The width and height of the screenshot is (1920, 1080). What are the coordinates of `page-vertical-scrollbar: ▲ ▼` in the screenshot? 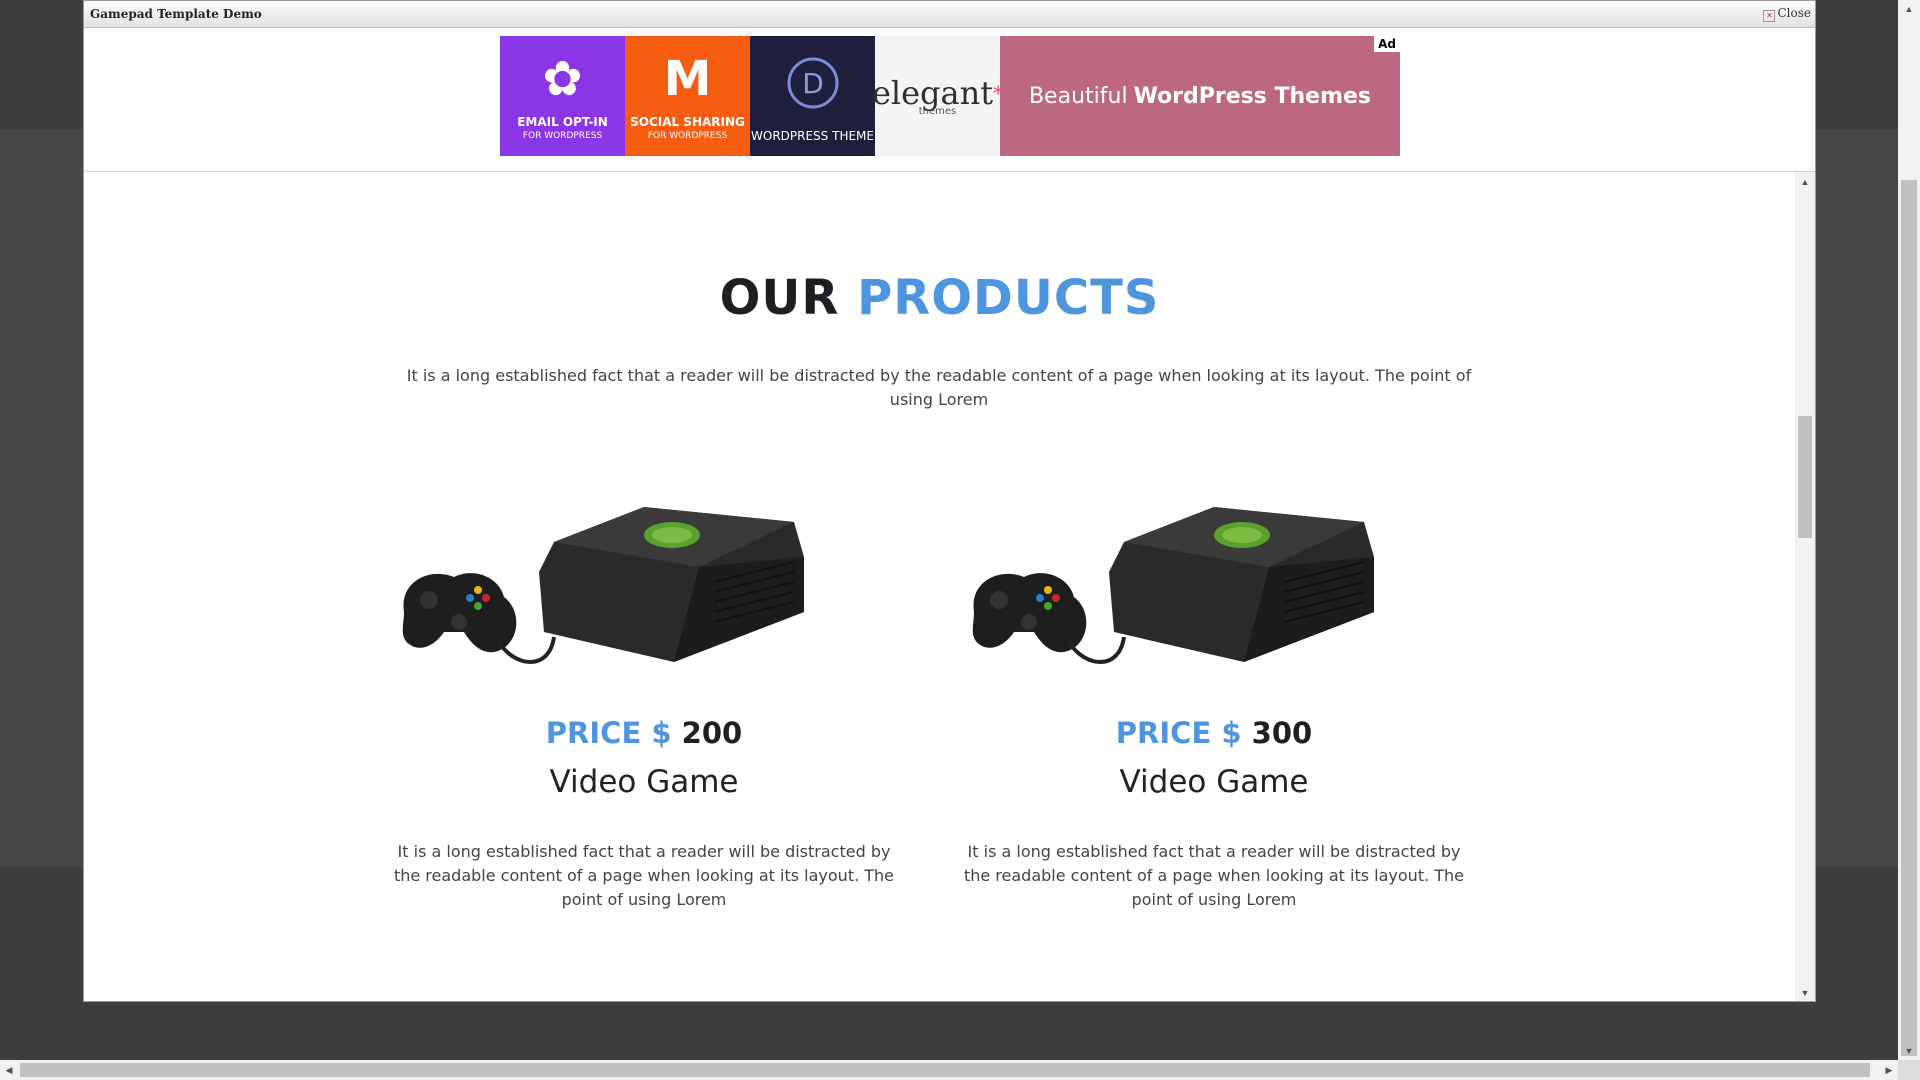 It's located at (1909, 530).